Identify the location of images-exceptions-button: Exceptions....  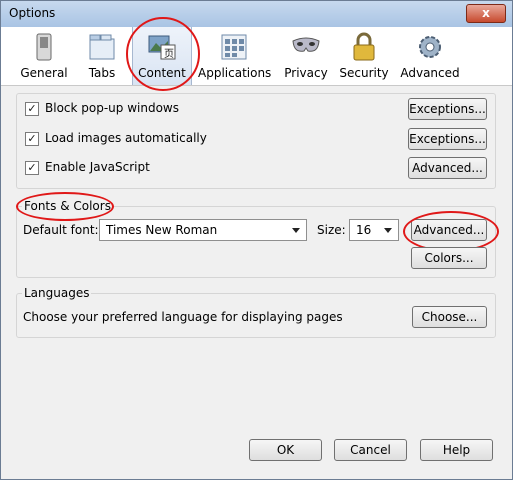
(447, 139).